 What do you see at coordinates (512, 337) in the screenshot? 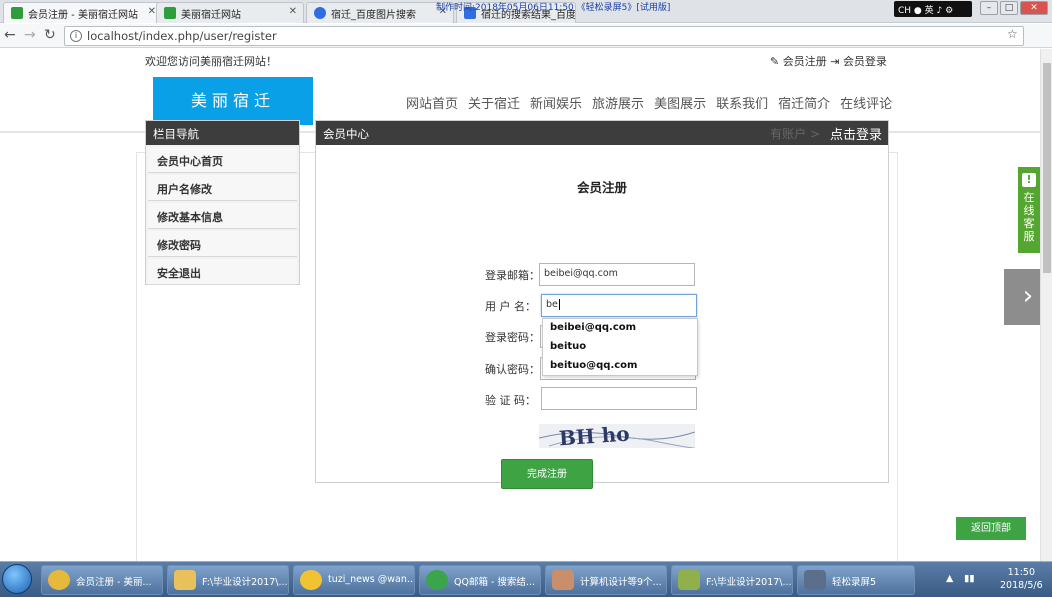
I see `password-label: 登录密码：` at bounding box center [512, 337].